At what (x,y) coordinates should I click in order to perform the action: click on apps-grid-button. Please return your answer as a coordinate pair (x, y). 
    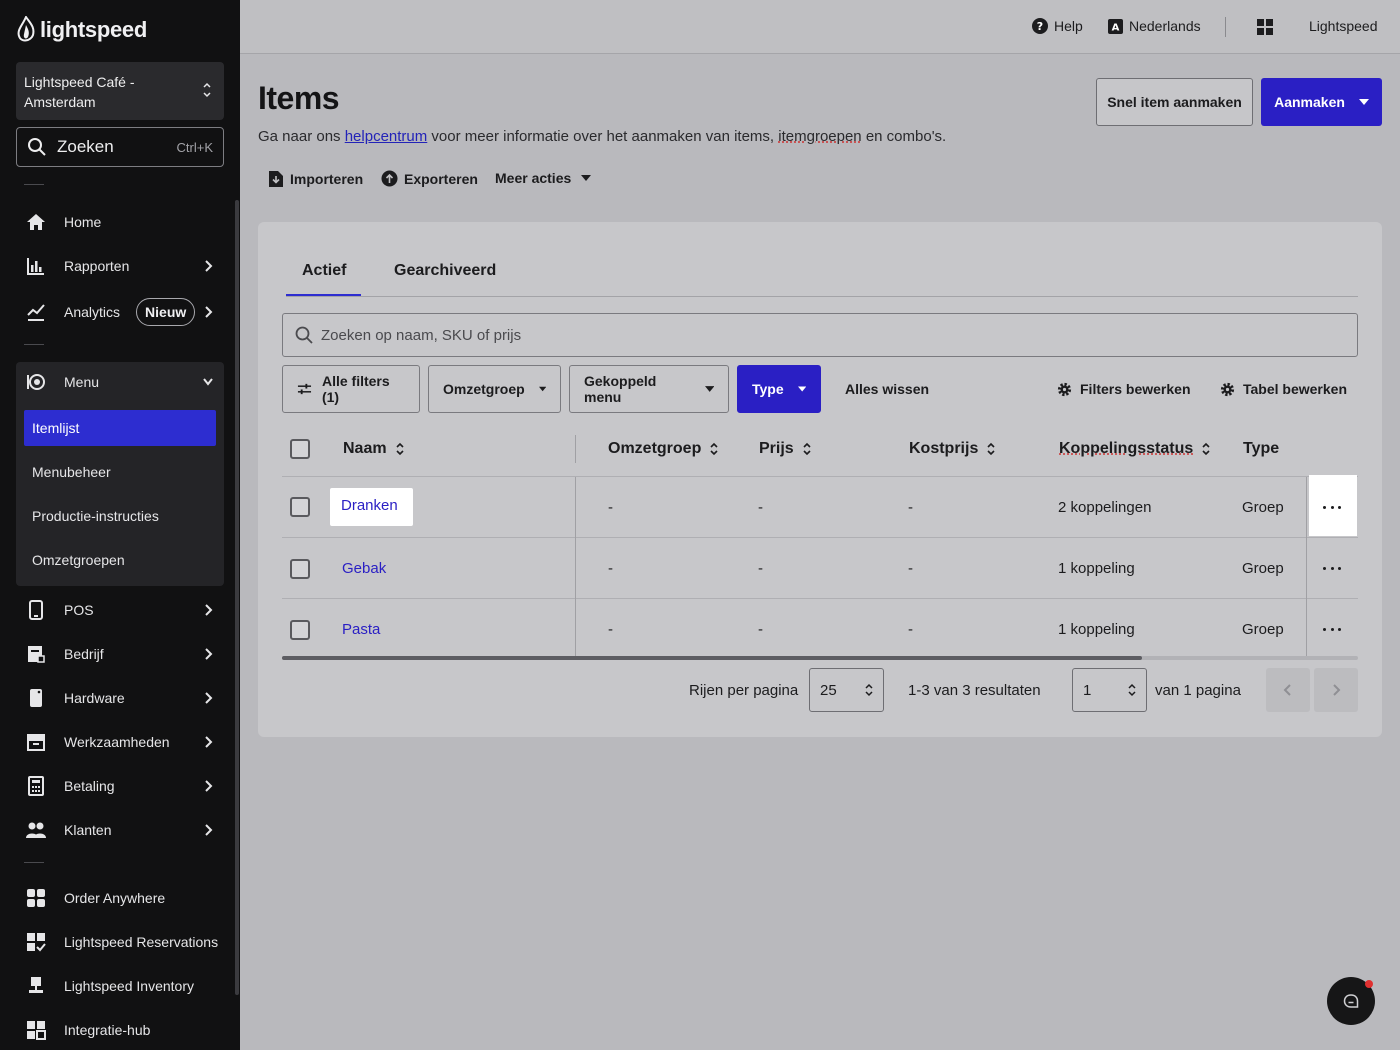
    Looking at the image, I should click on (1265, 27).